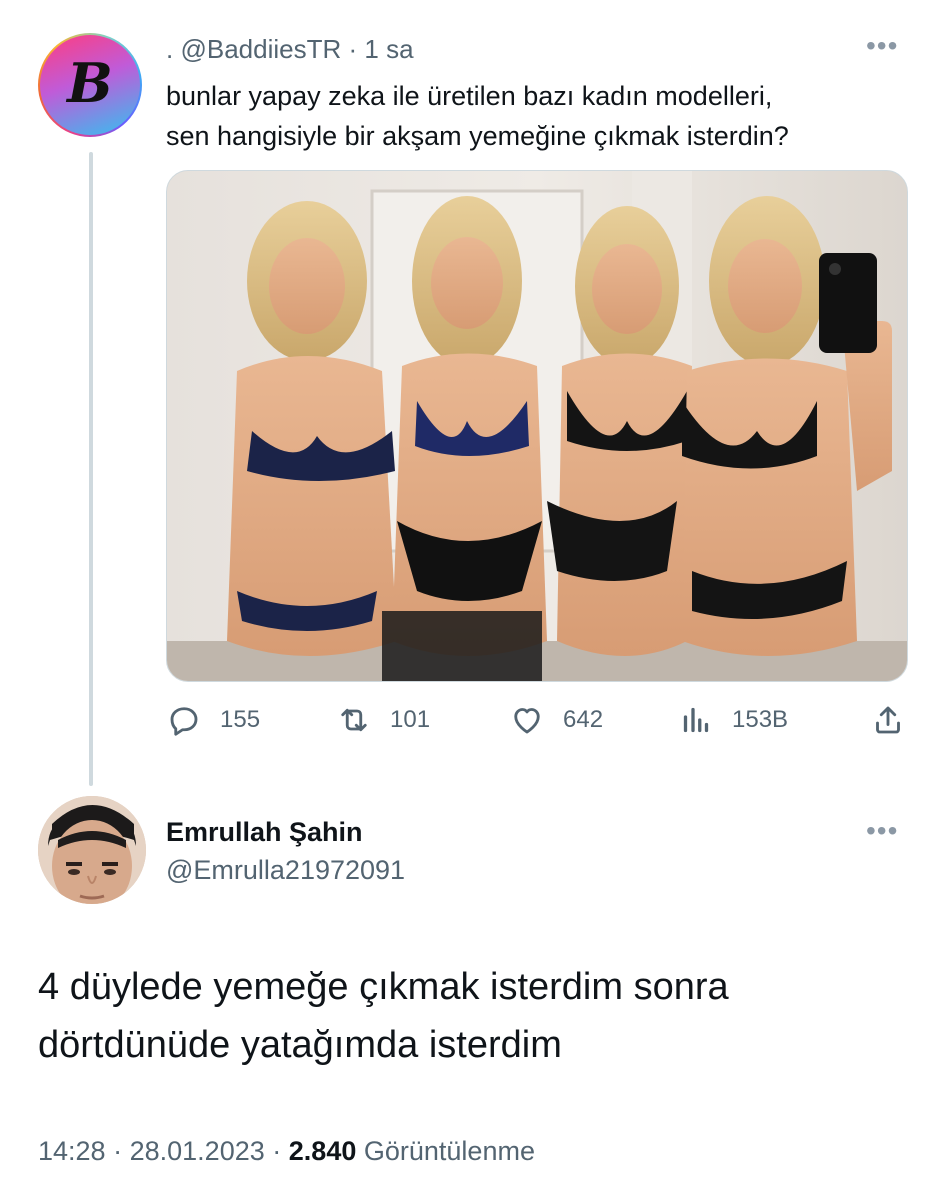 This screenshot has height=1200, width=946. What do you see at coordinates (240, 719) in the screenshot?
I see `reply-count: 155` at bounding box center [240, 719].